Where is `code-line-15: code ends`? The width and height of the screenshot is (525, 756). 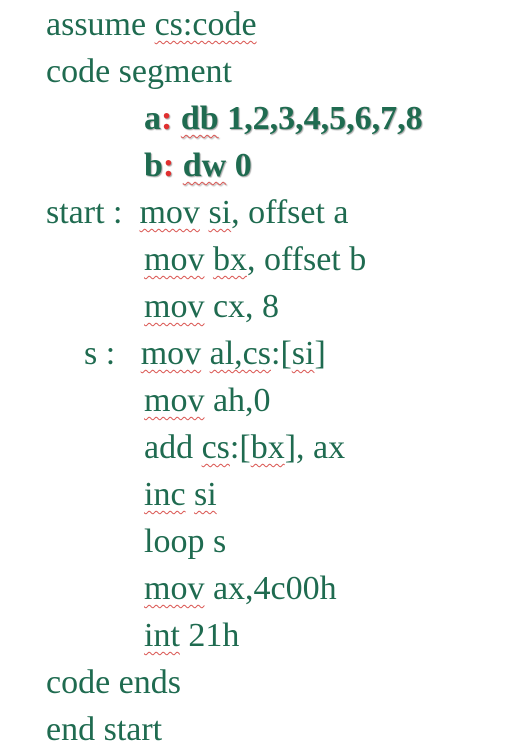 code-line-15: code ends is located at coordinates (113, 683).